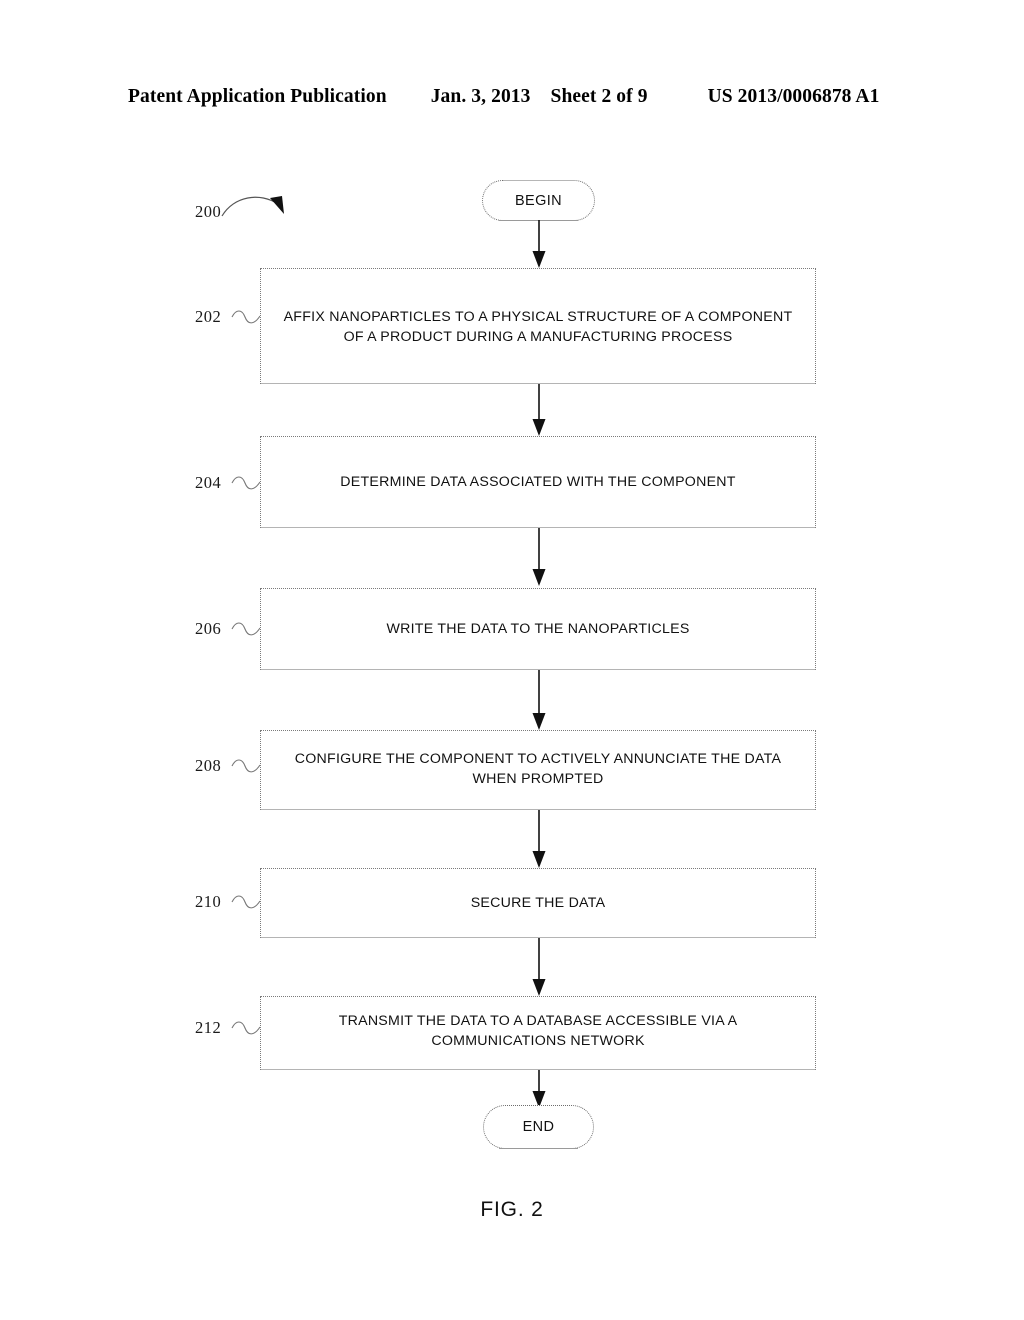 The image size is (1024, 1320). I want to click on diagram-label-pointer-icon, so click(252, 206).